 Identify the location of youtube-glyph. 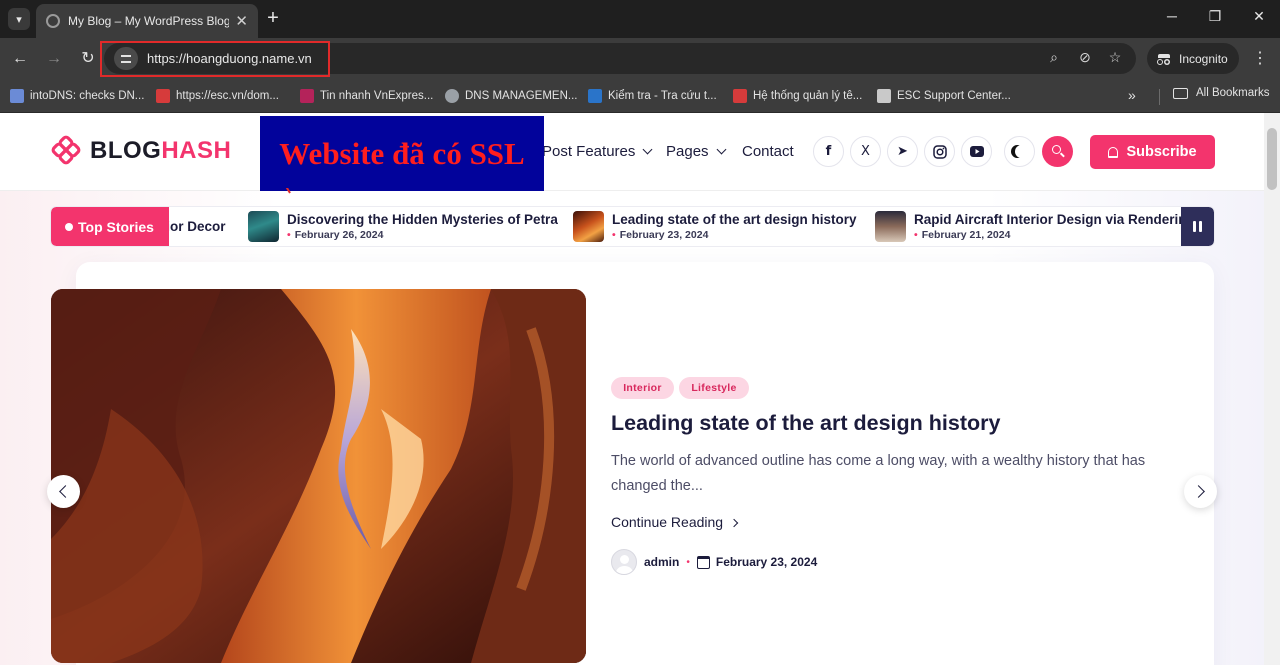
(976, 151).